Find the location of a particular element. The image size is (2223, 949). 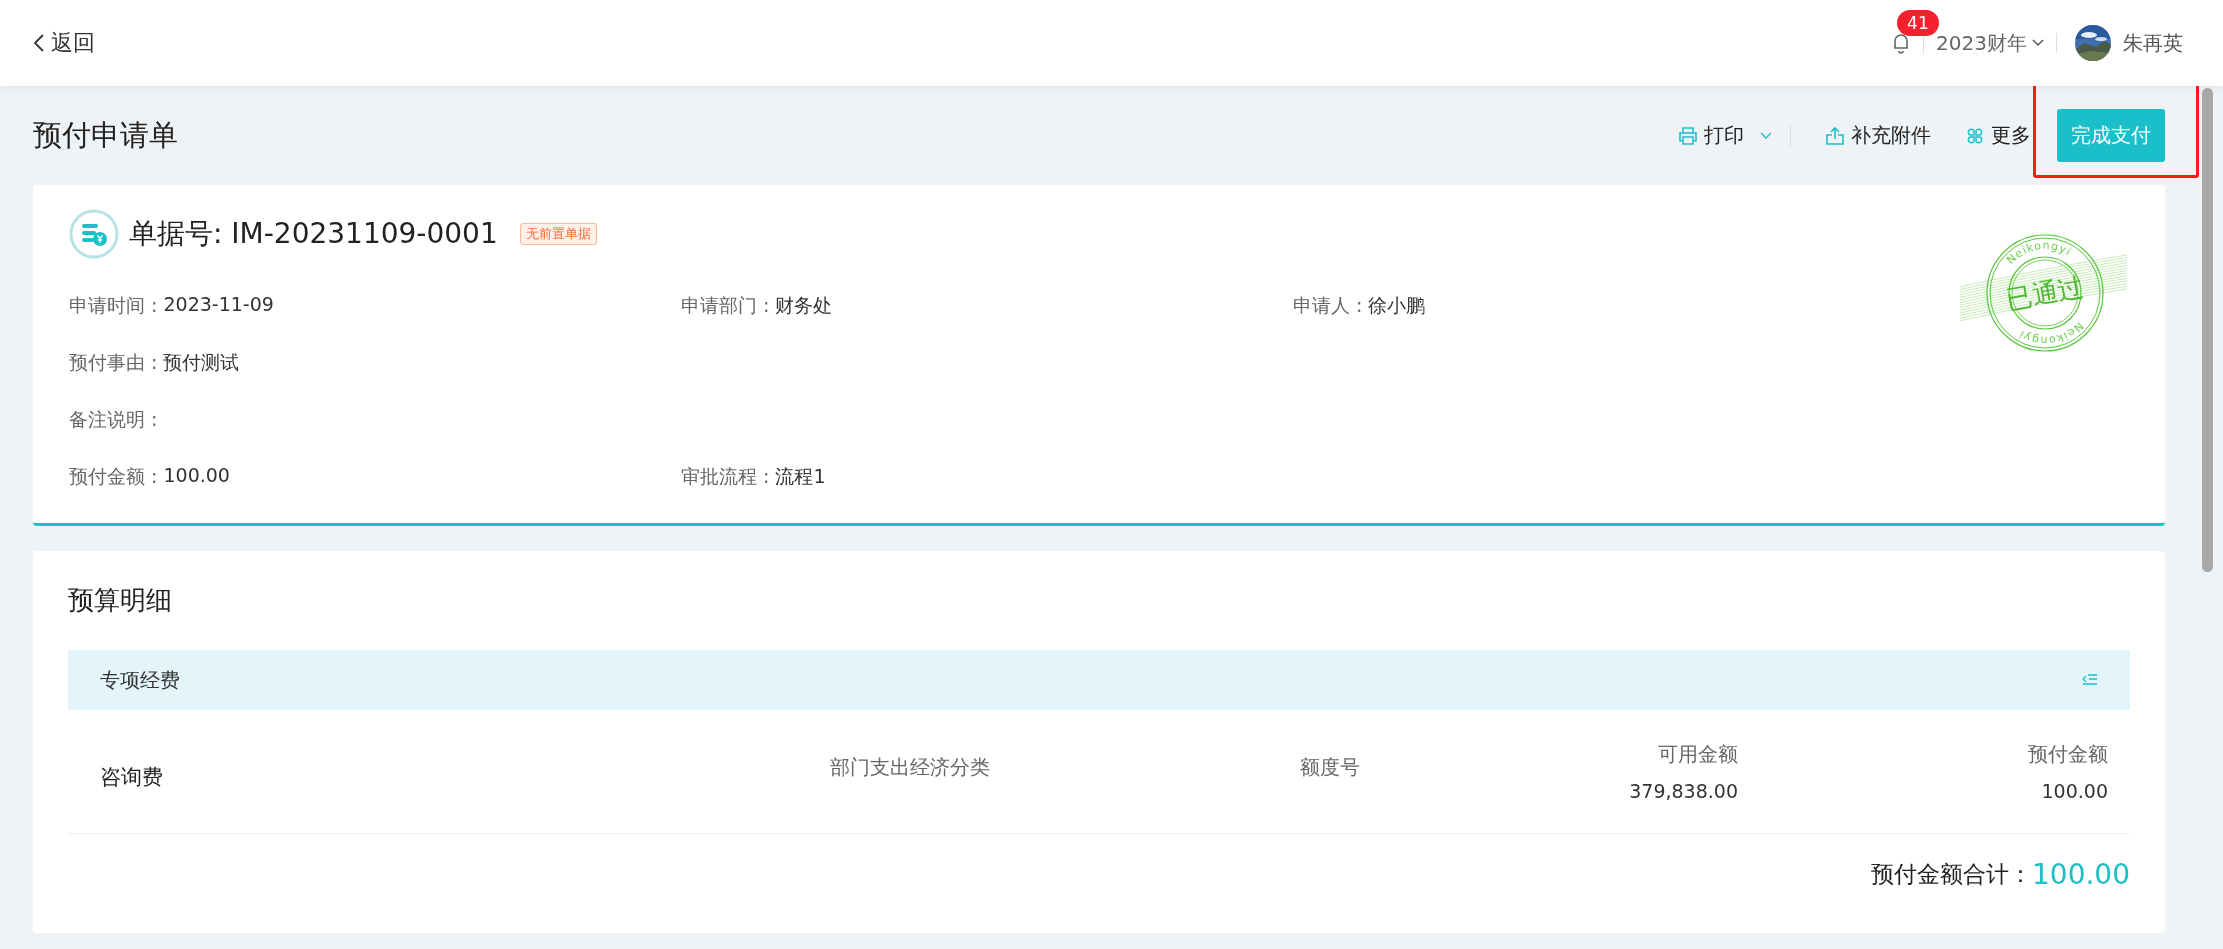

field-value: 徐小鹏 is located at coordinates (1397, 305).